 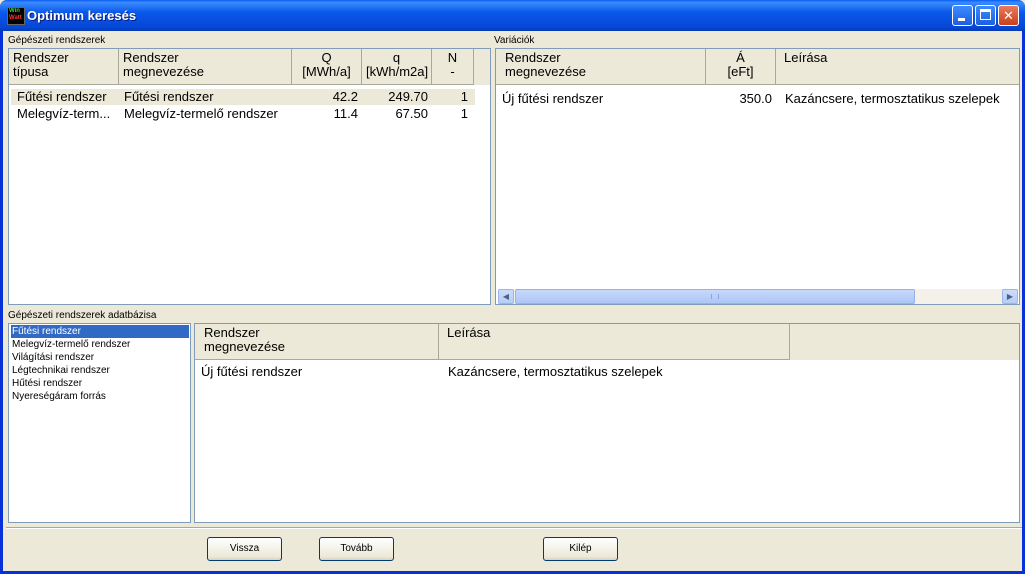 I want to click on header-system-name-line1: Rendszer, so click(x=151, y=57).